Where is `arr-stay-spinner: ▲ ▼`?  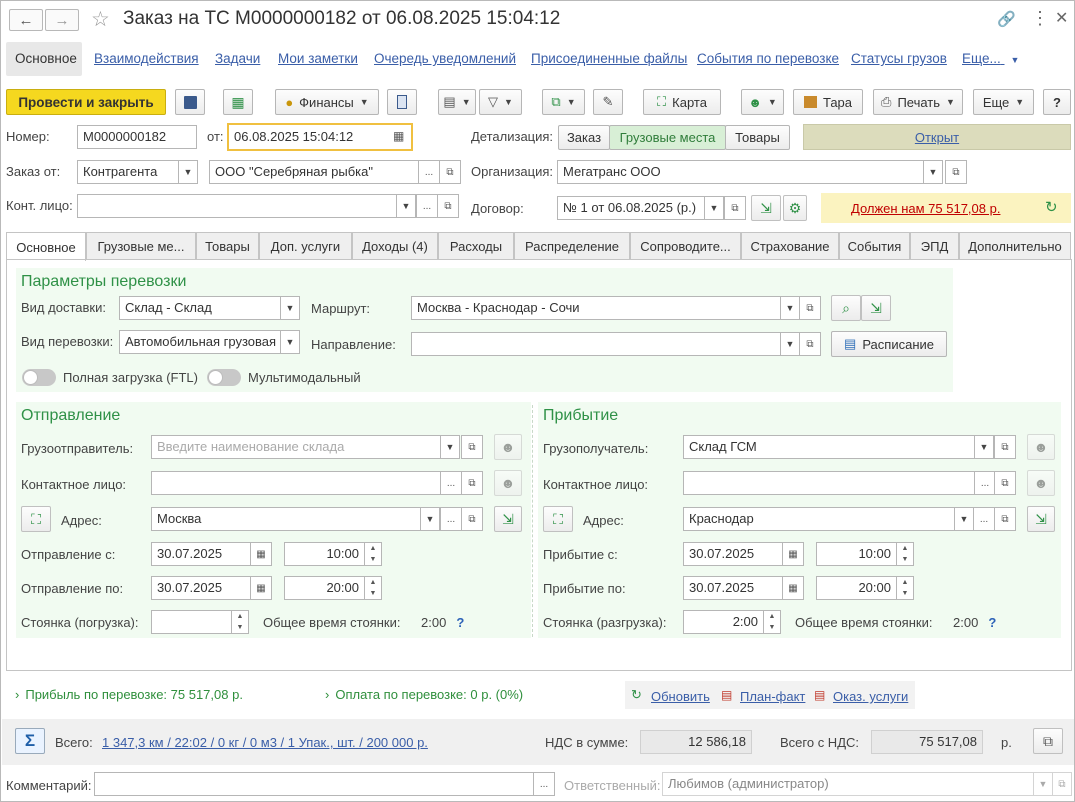
arr-stay-spinner: ▲ ▼ is located at coordinates (772, 622).